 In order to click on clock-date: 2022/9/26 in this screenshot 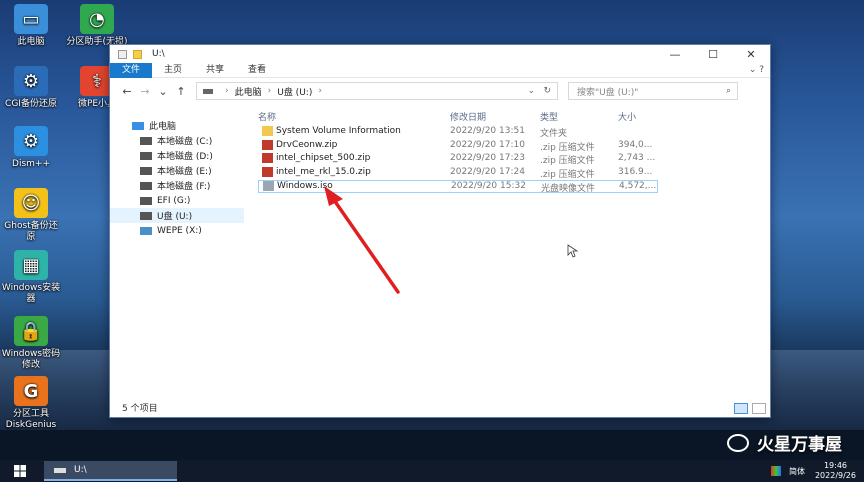, I will do `click(835, 475)`.